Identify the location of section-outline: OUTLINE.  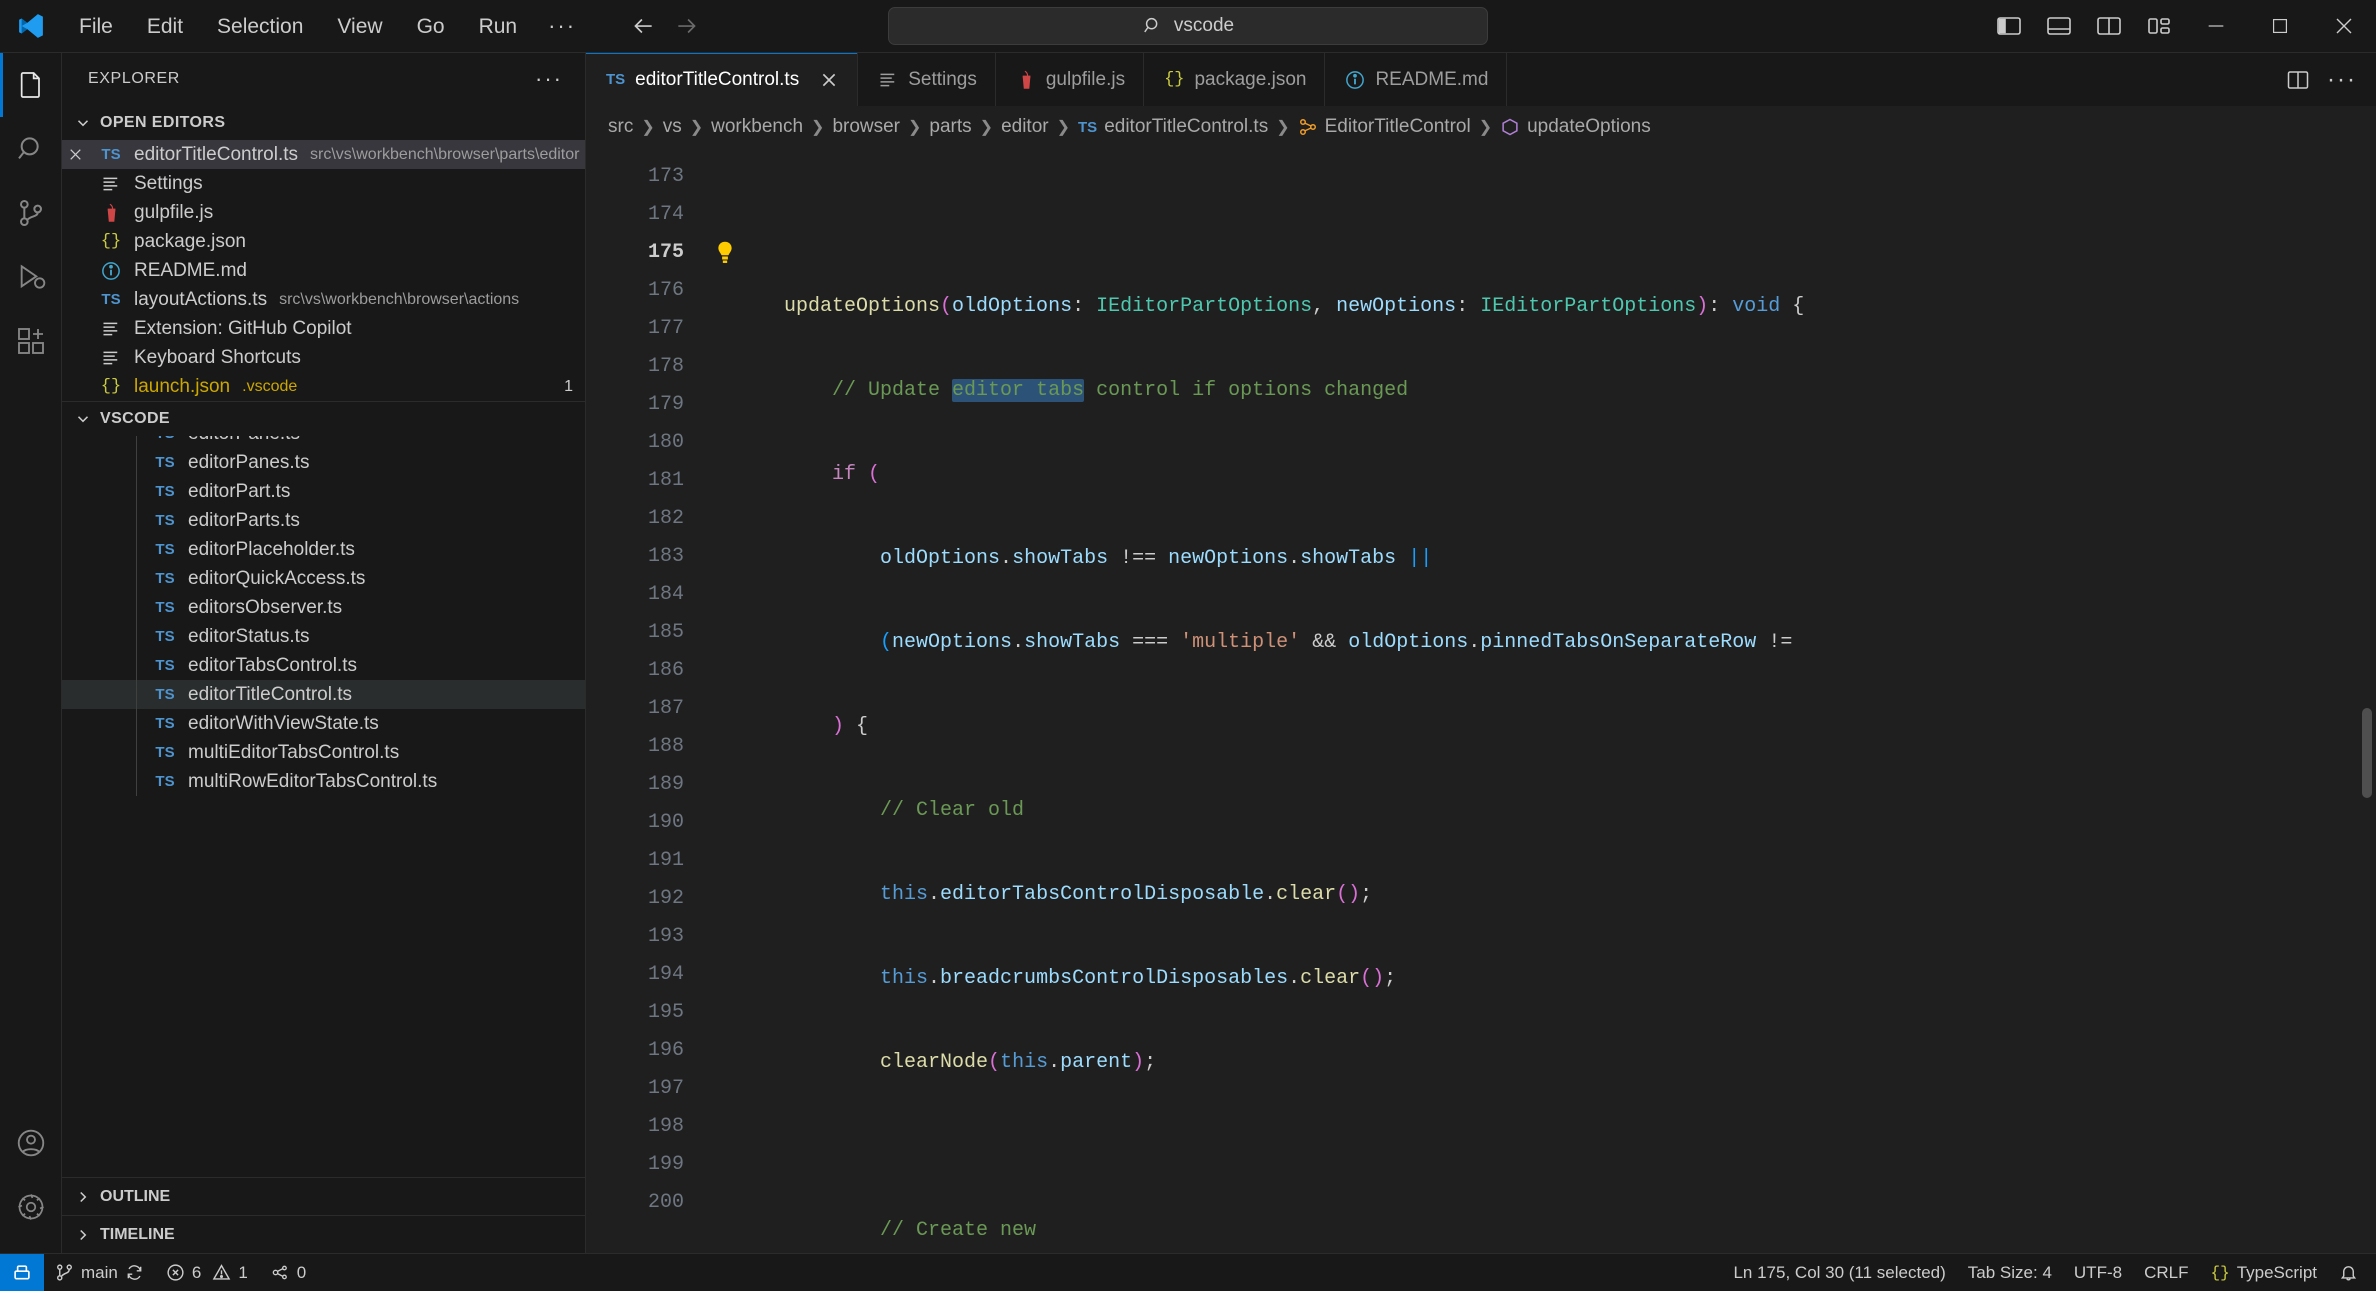
(323, 1196).